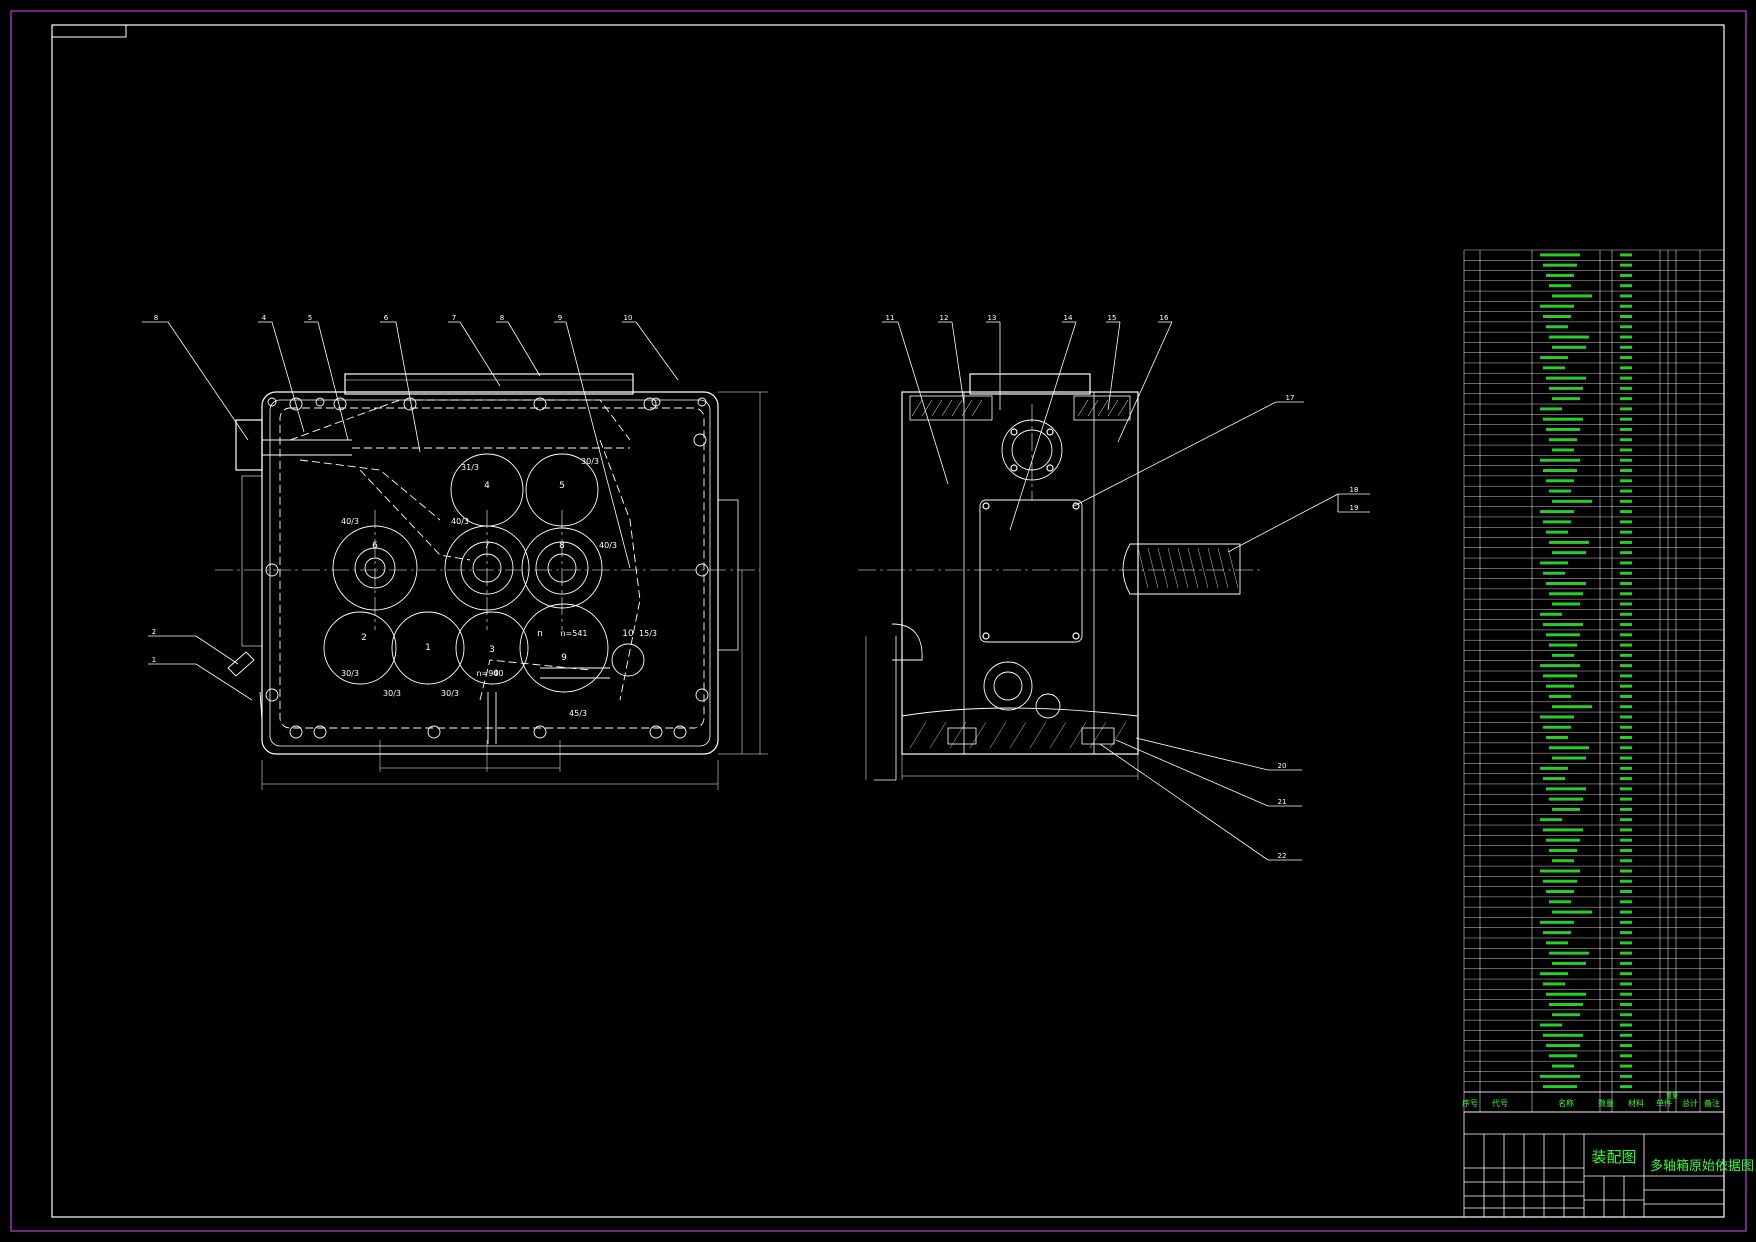 This screenshot has height=1242, width=1756. What do you see at coordinates (1068, 318) in the screenshot?
I see `leader-label: 14` at bounding box center [1068, 318].